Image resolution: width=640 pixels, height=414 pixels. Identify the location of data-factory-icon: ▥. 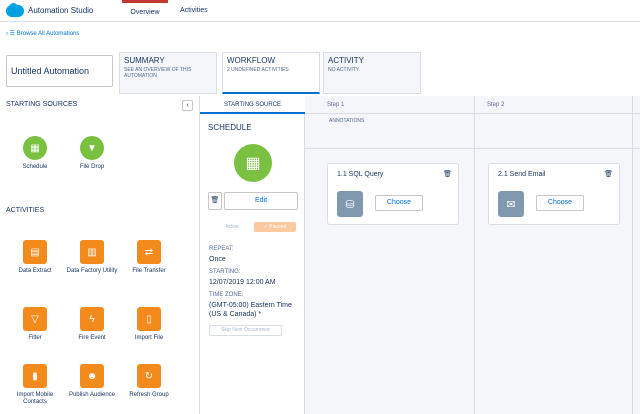
(92, 252).